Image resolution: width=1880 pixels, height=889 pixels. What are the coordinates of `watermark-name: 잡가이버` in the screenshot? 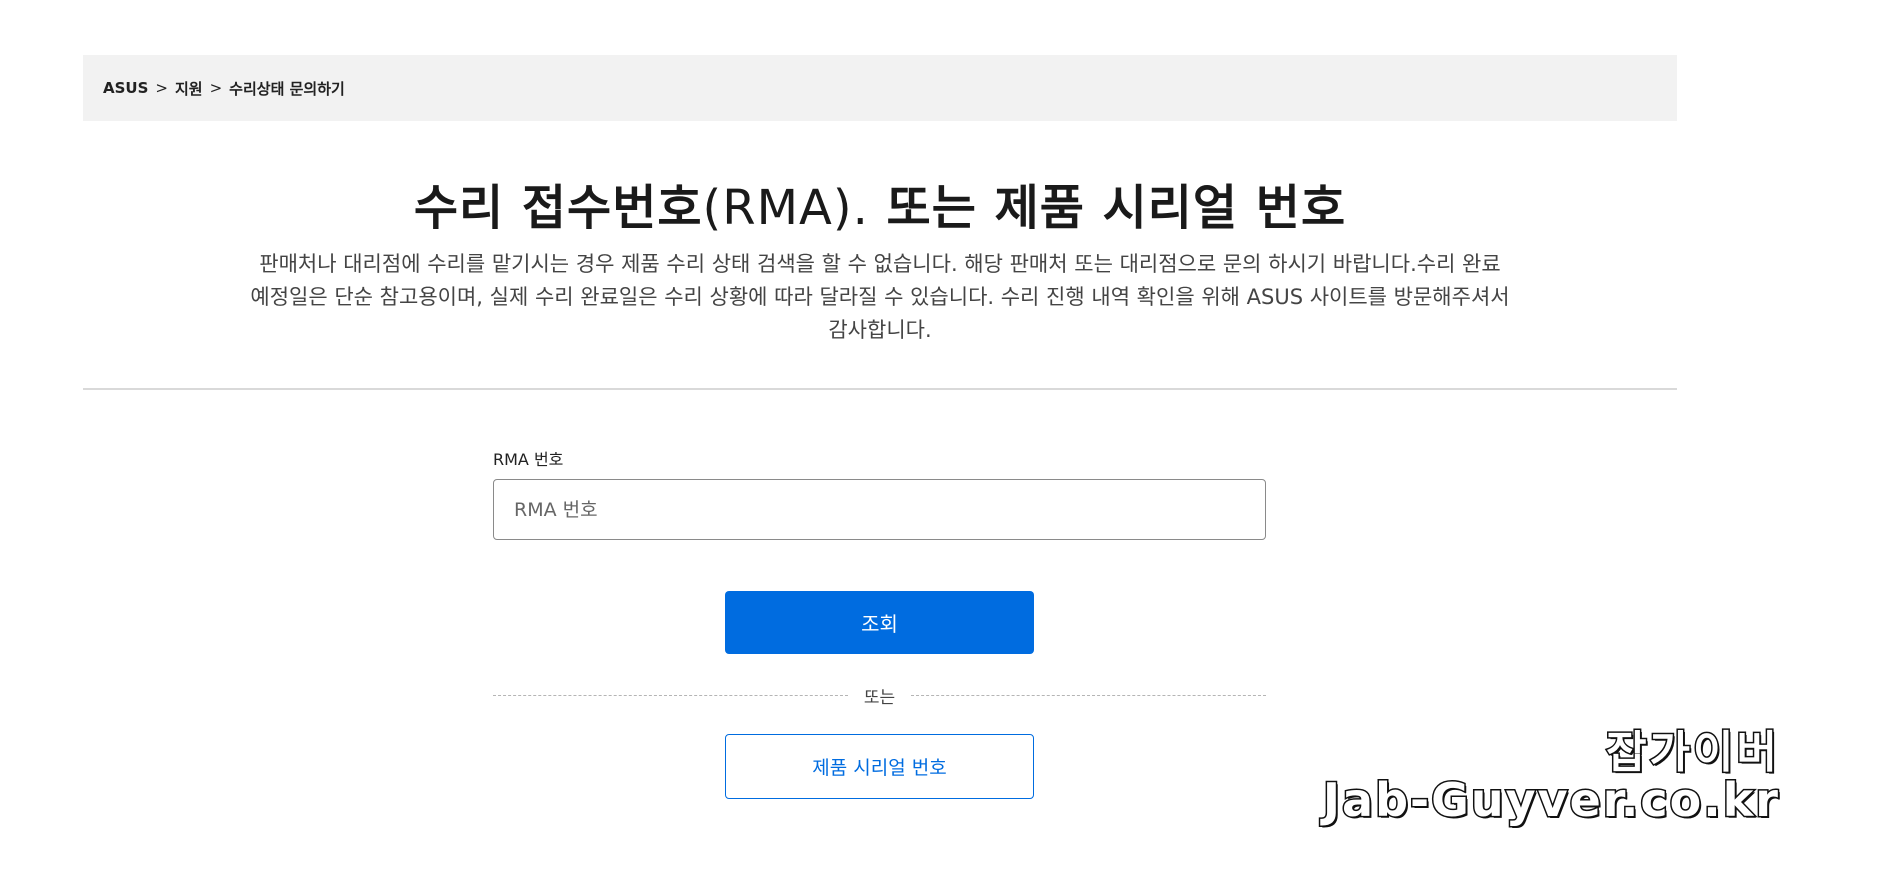 It's located at (1692, 752).